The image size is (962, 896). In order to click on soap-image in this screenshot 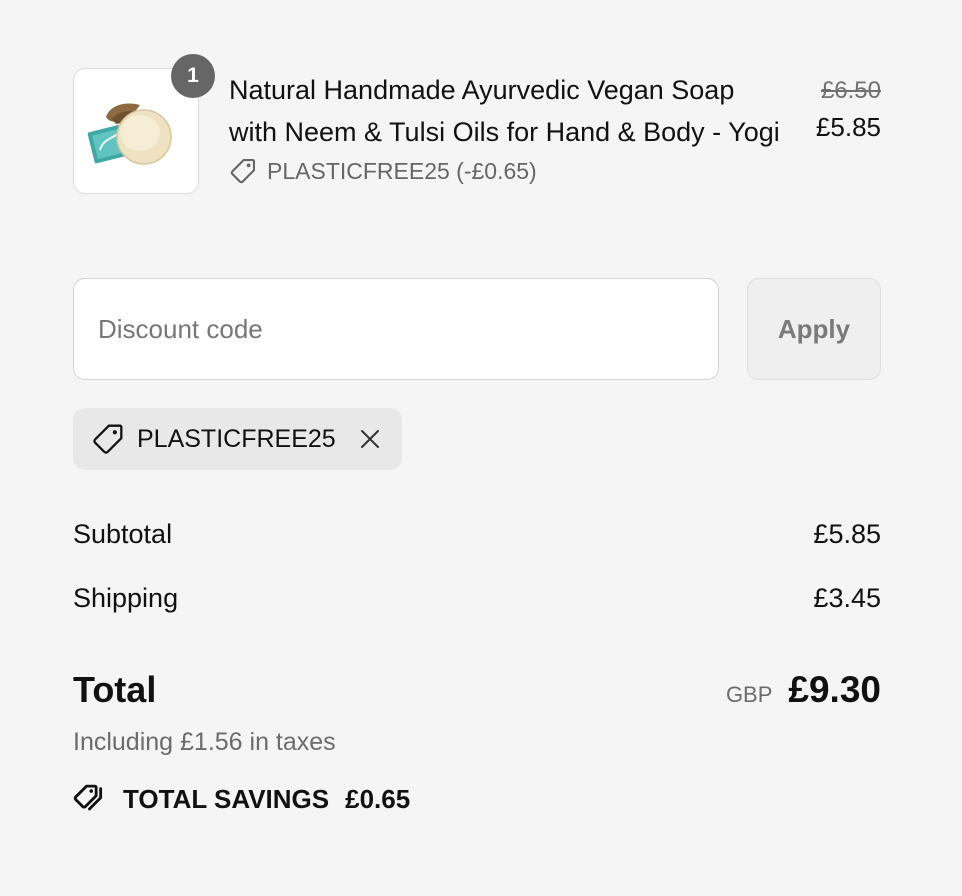, I will do `click(129, 134)`.